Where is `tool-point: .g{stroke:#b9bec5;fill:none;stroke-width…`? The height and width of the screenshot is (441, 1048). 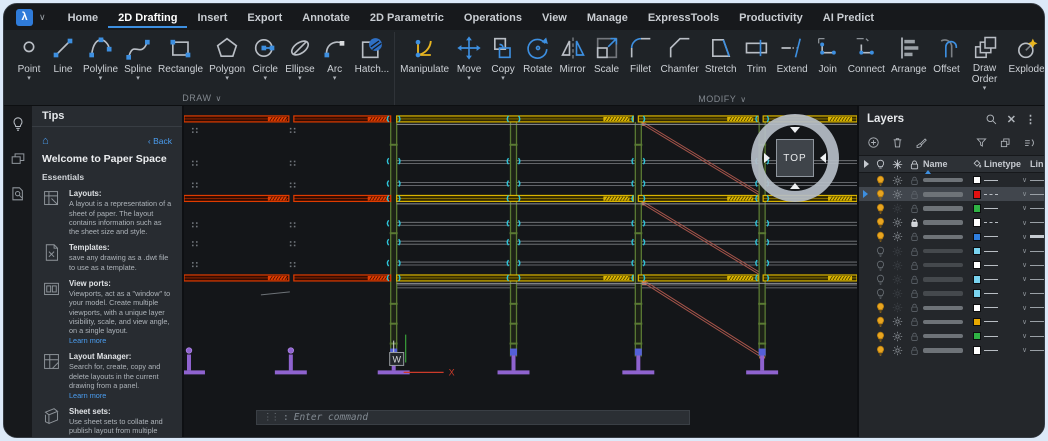
tool-point: .g{stroke:#b9bec5;fill:none;stroke-width… is located at coordinates (29, 57).